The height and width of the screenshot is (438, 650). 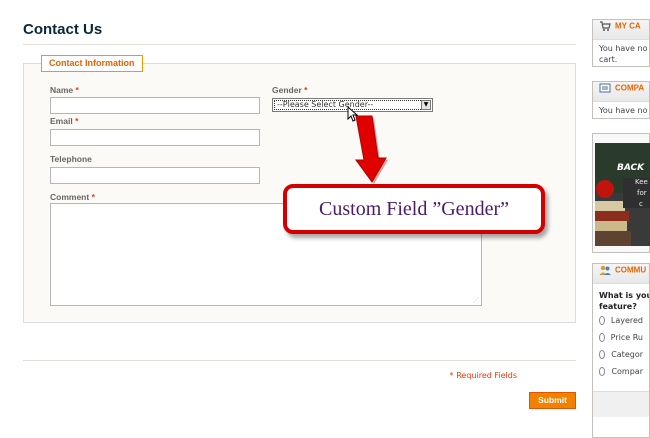 I want to click on cart-icon, so click(x=605, y=26).